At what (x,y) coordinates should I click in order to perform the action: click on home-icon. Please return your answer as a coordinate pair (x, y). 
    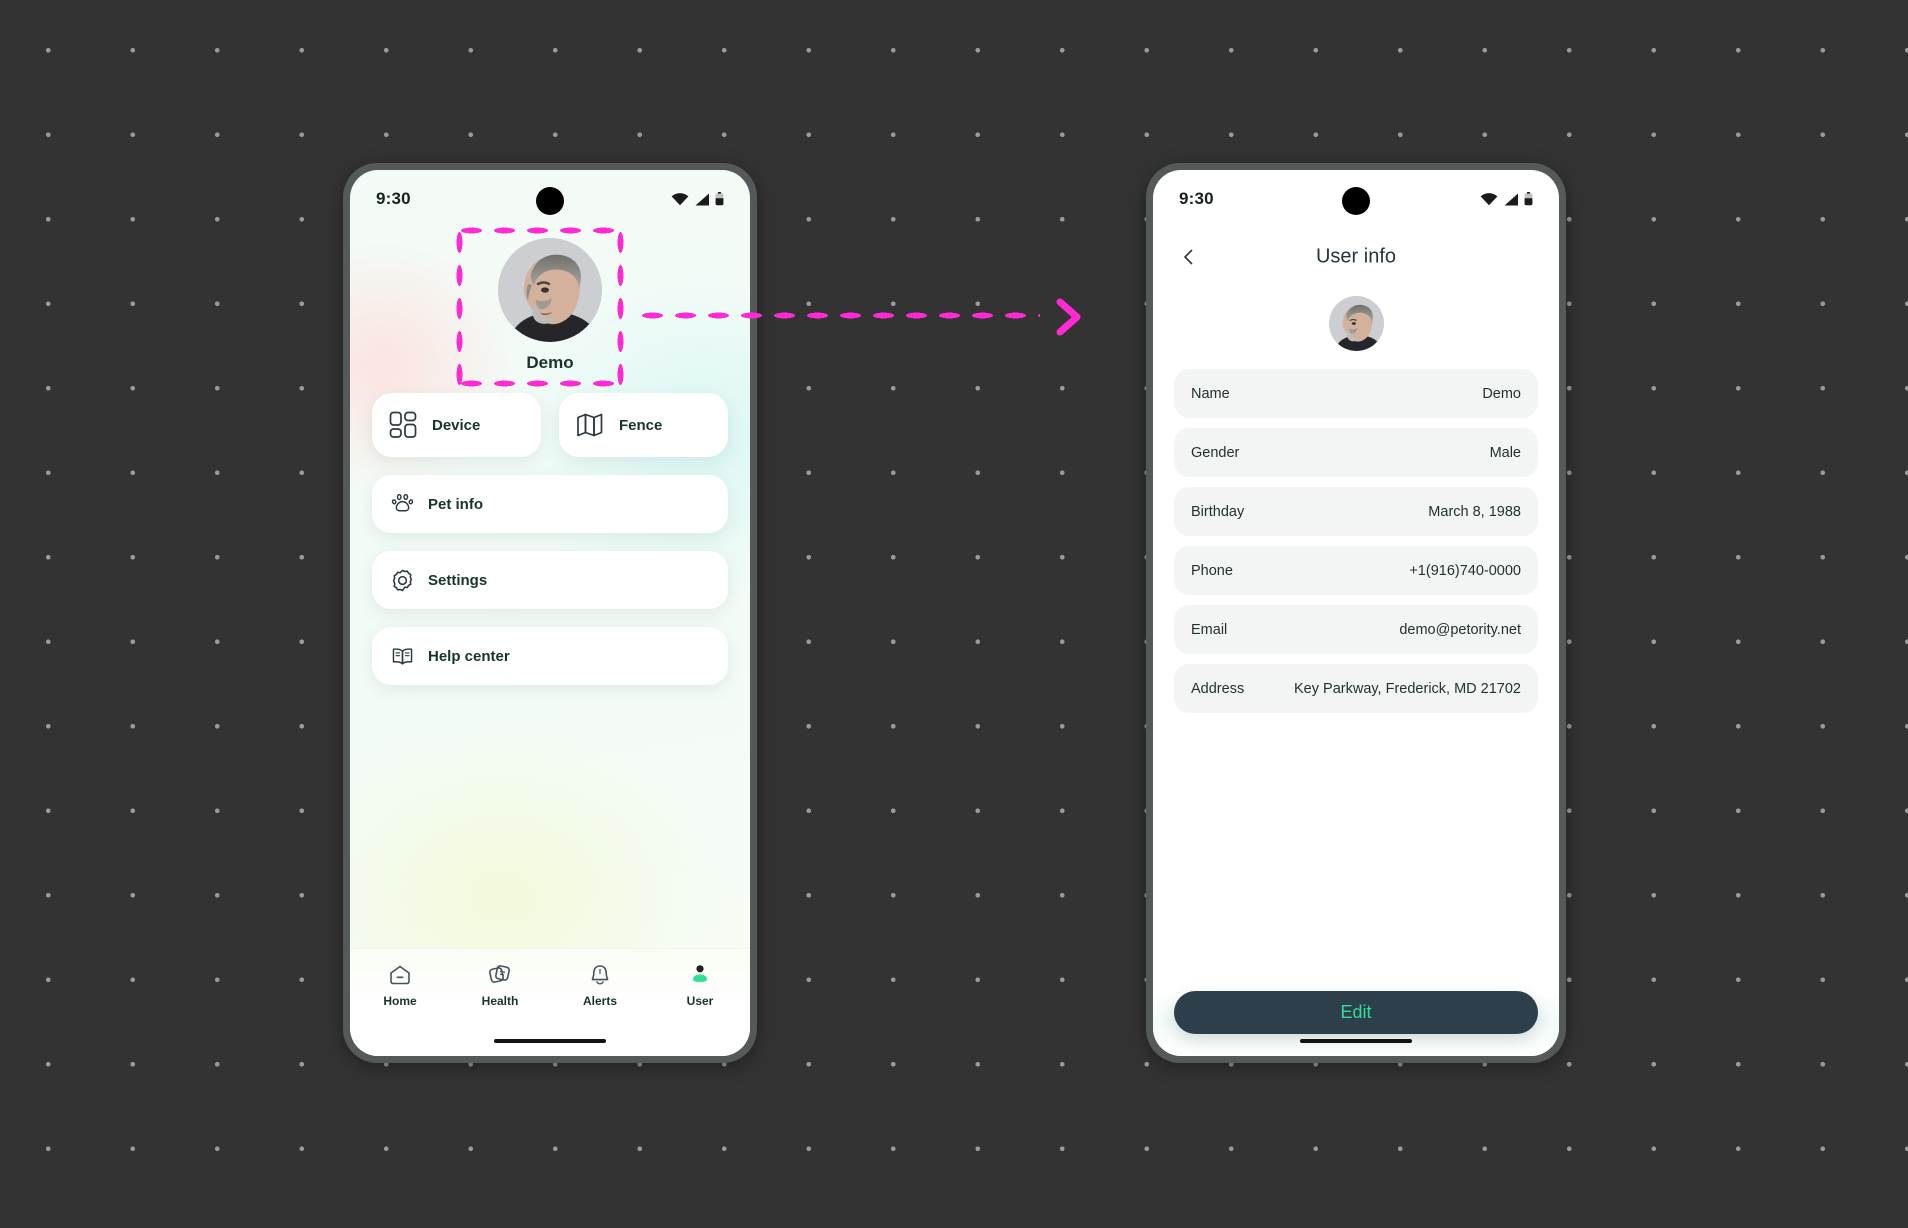
    Looking at the image, I should click on (400, 975).